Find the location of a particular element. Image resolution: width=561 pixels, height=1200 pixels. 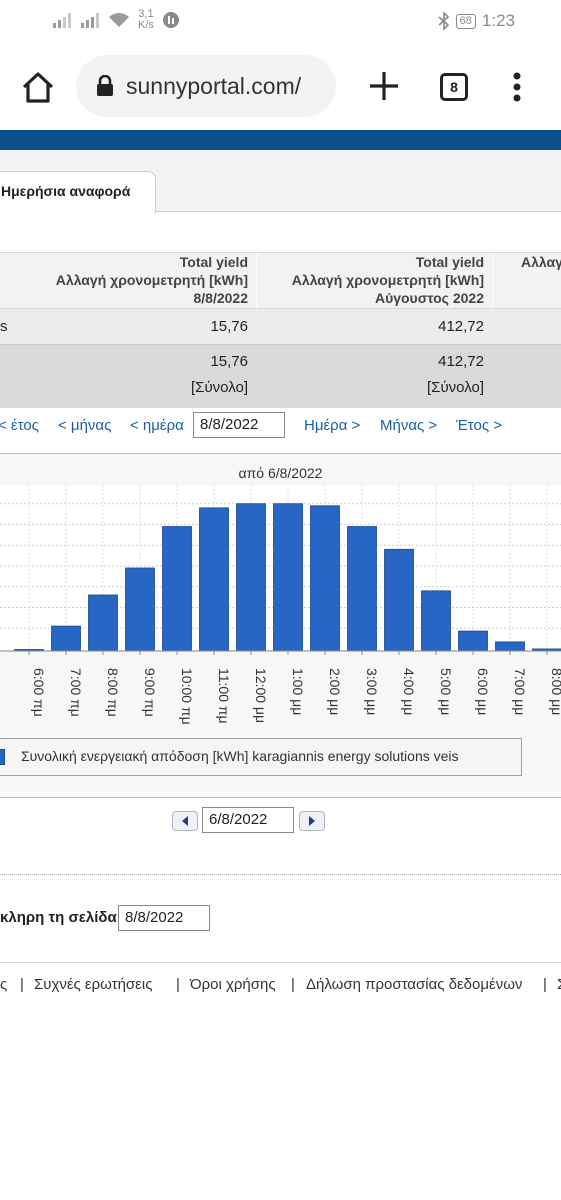

x-tick-label: 3:00 μμ is located at coordinates (372, 691).